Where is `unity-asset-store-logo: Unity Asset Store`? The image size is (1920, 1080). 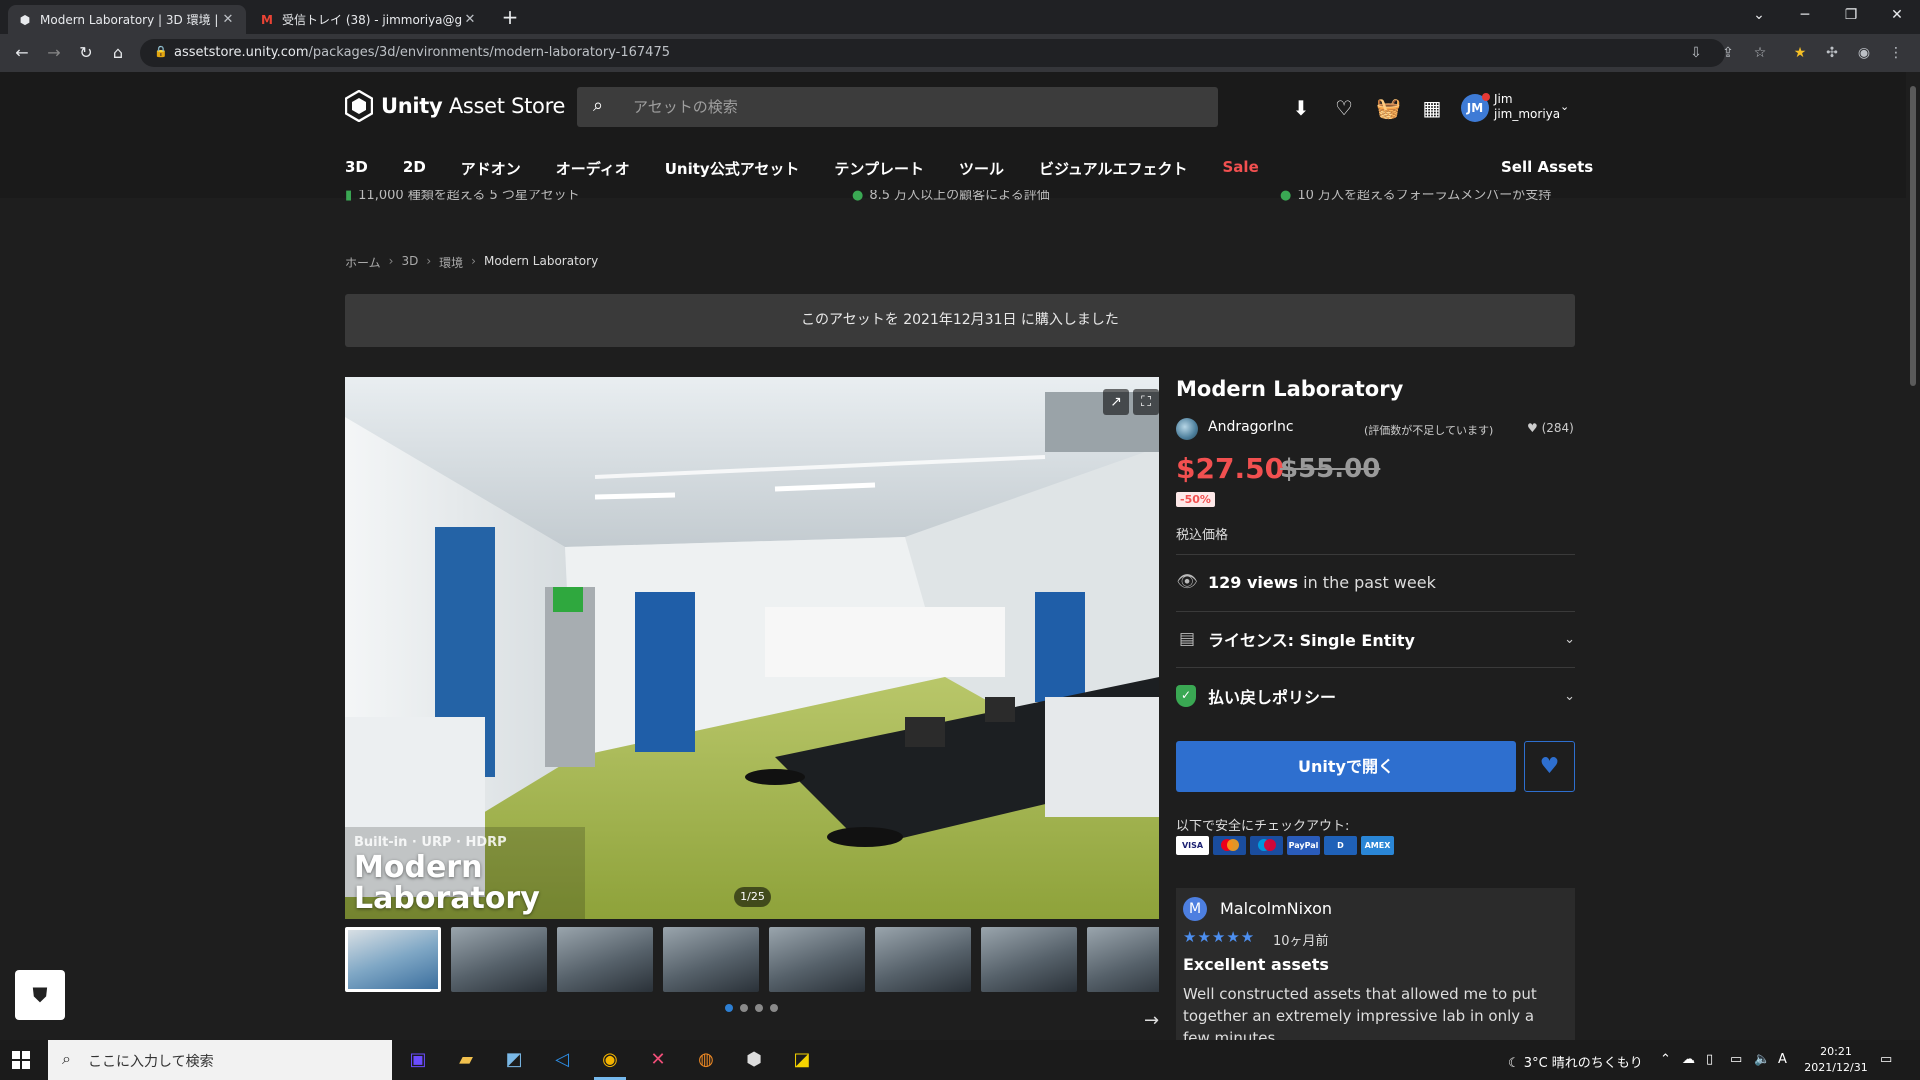 unity-asset-store-logo: Unity Asset Store is located at coordinates (455, 106).